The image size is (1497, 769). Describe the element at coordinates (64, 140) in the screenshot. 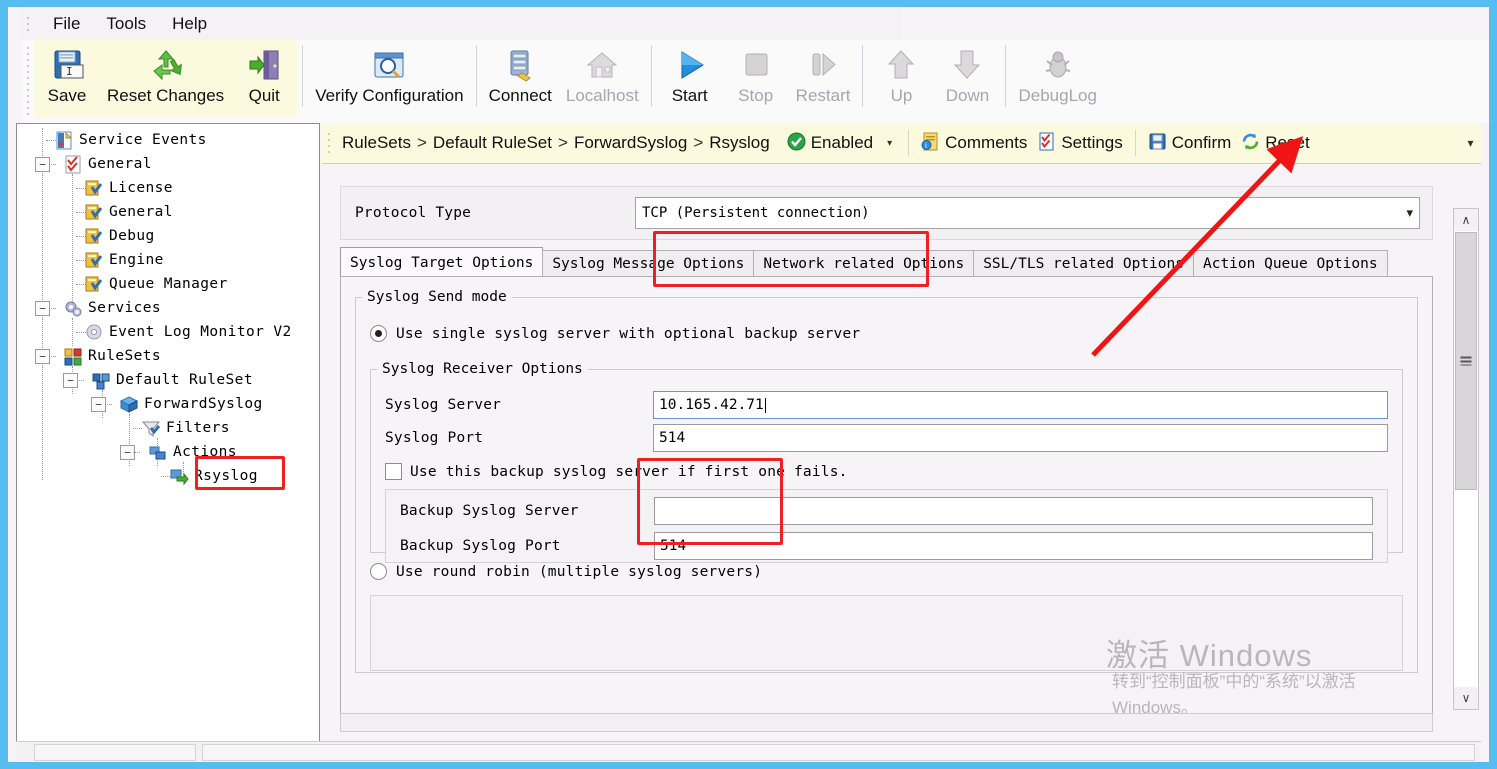

I see `service-events-icon` at that location.